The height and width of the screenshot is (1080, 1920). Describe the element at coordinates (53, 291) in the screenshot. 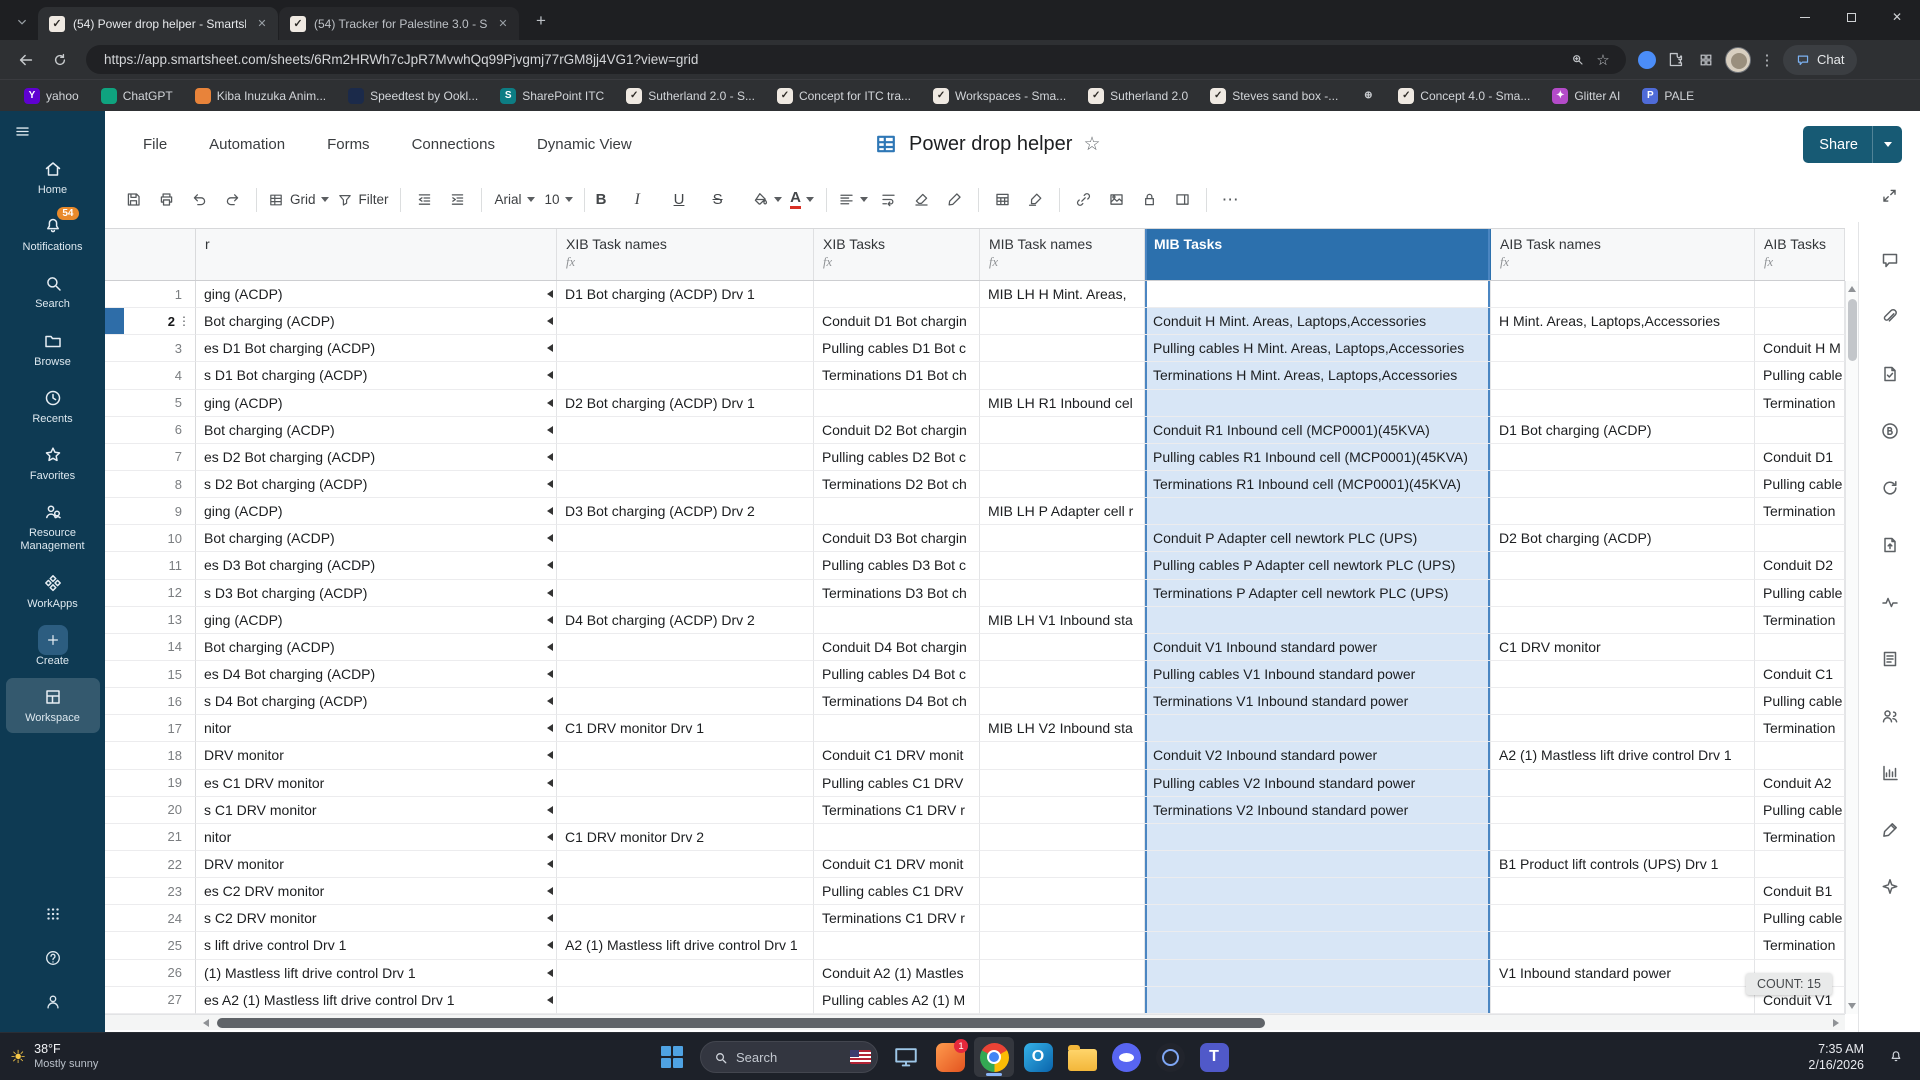

I see `sidebar-item-search: Search` at that location.